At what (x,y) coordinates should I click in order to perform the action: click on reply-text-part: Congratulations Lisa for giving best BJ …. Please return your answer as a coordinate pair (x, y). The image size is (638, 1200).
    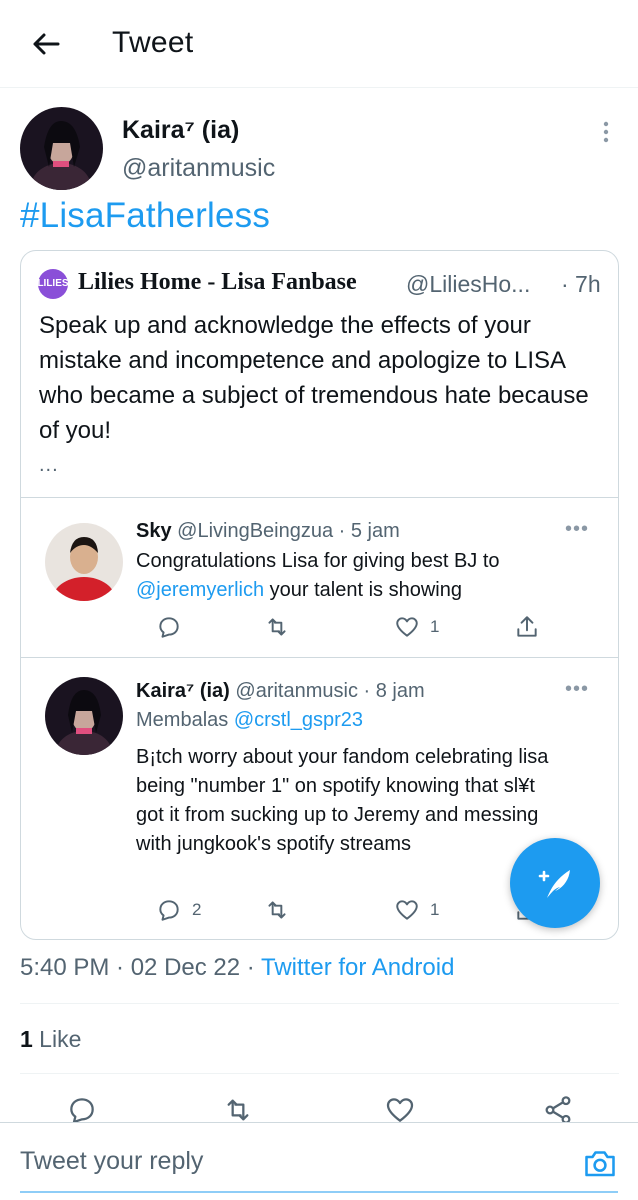
    Looking at the image, I should click on (318, 561).